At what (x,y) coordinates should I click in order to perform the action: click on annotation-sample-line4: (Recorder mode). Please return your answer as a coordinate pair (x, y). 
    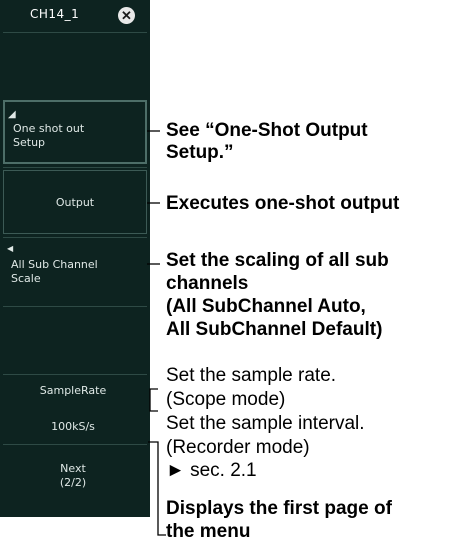
    Looking at the image, I should click on (238, 447).